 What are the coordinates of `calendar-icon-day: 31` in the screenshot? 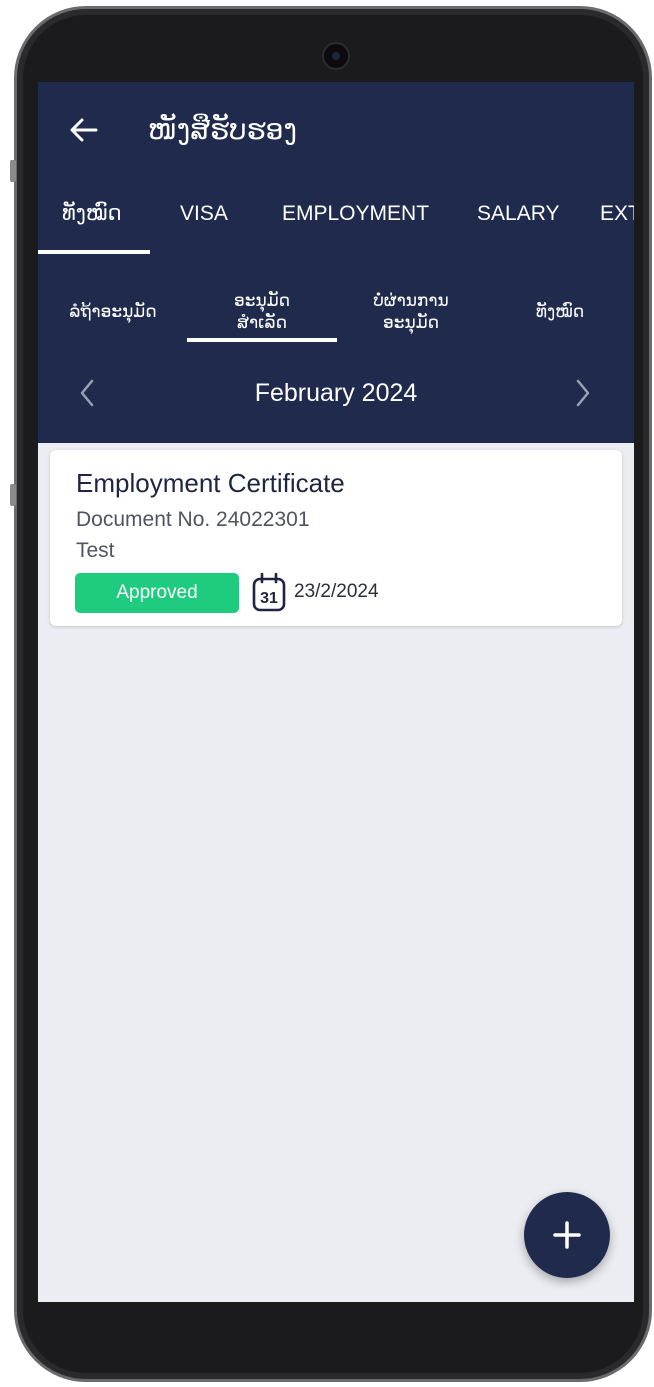 It's located at (269, 598).